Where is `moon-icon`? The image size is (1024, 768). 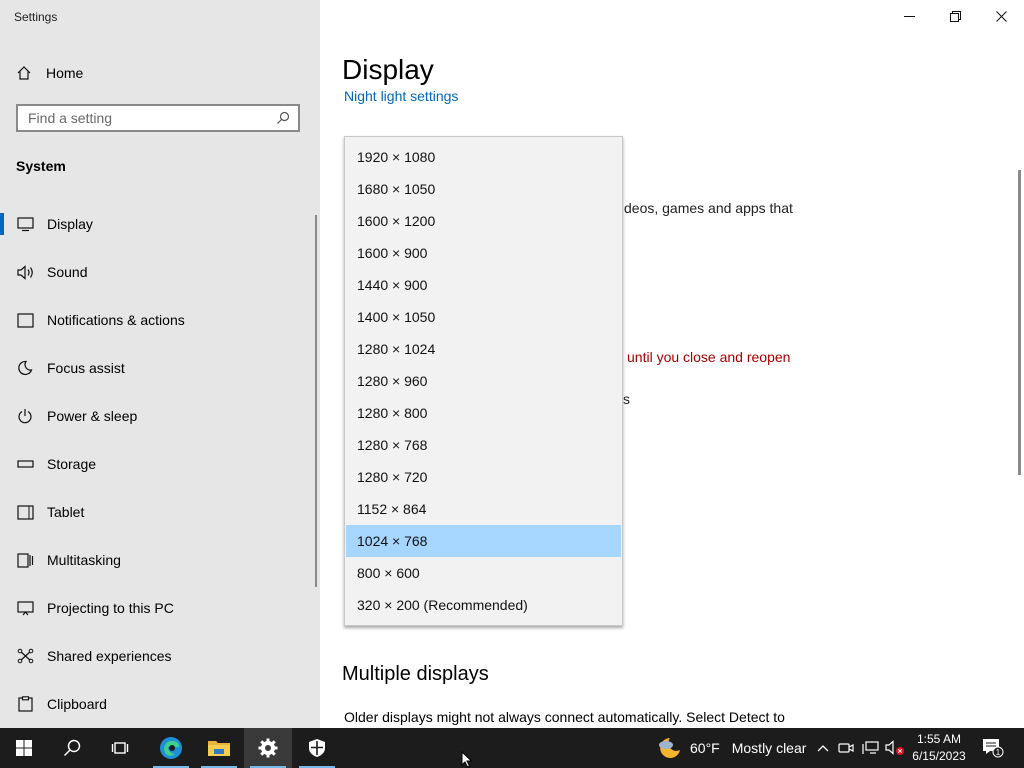 moon-icon is located at coordinates (25, 368).